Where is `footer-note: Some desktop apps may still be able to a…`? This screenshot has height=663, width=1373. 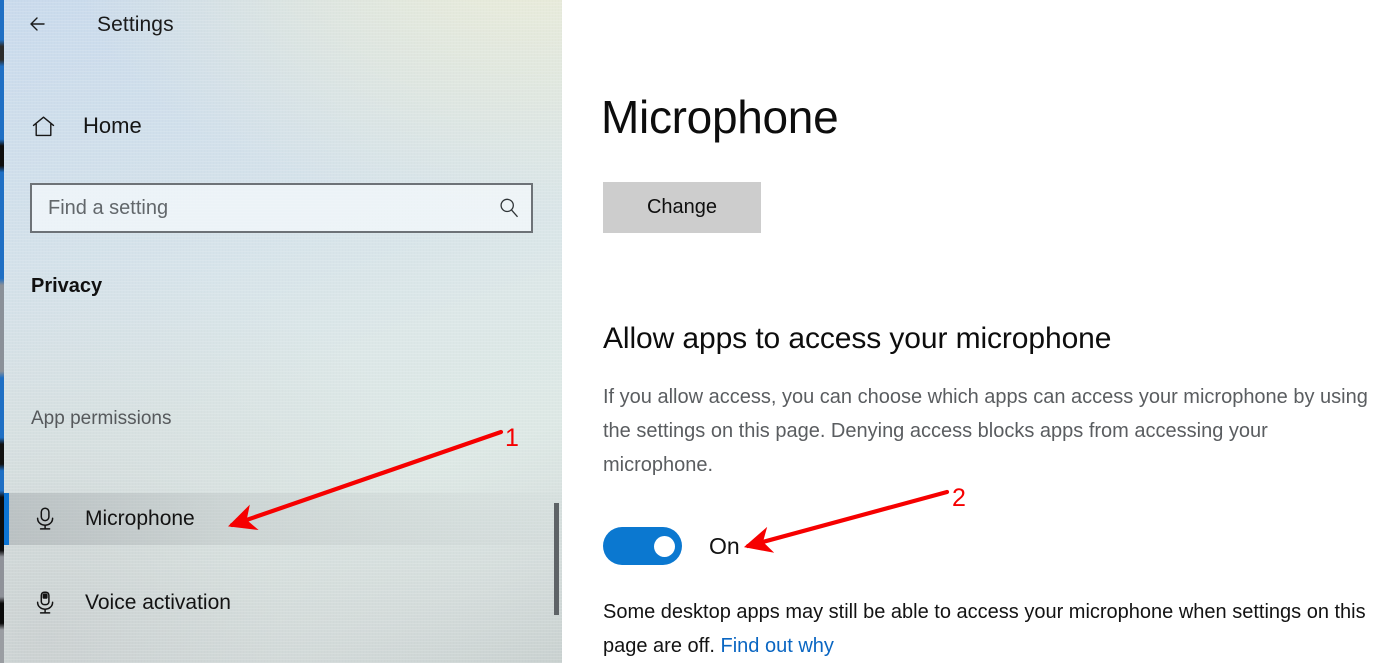 footer-note: Some desktop apps may still be able to a… is located at coordinates (988, 629).